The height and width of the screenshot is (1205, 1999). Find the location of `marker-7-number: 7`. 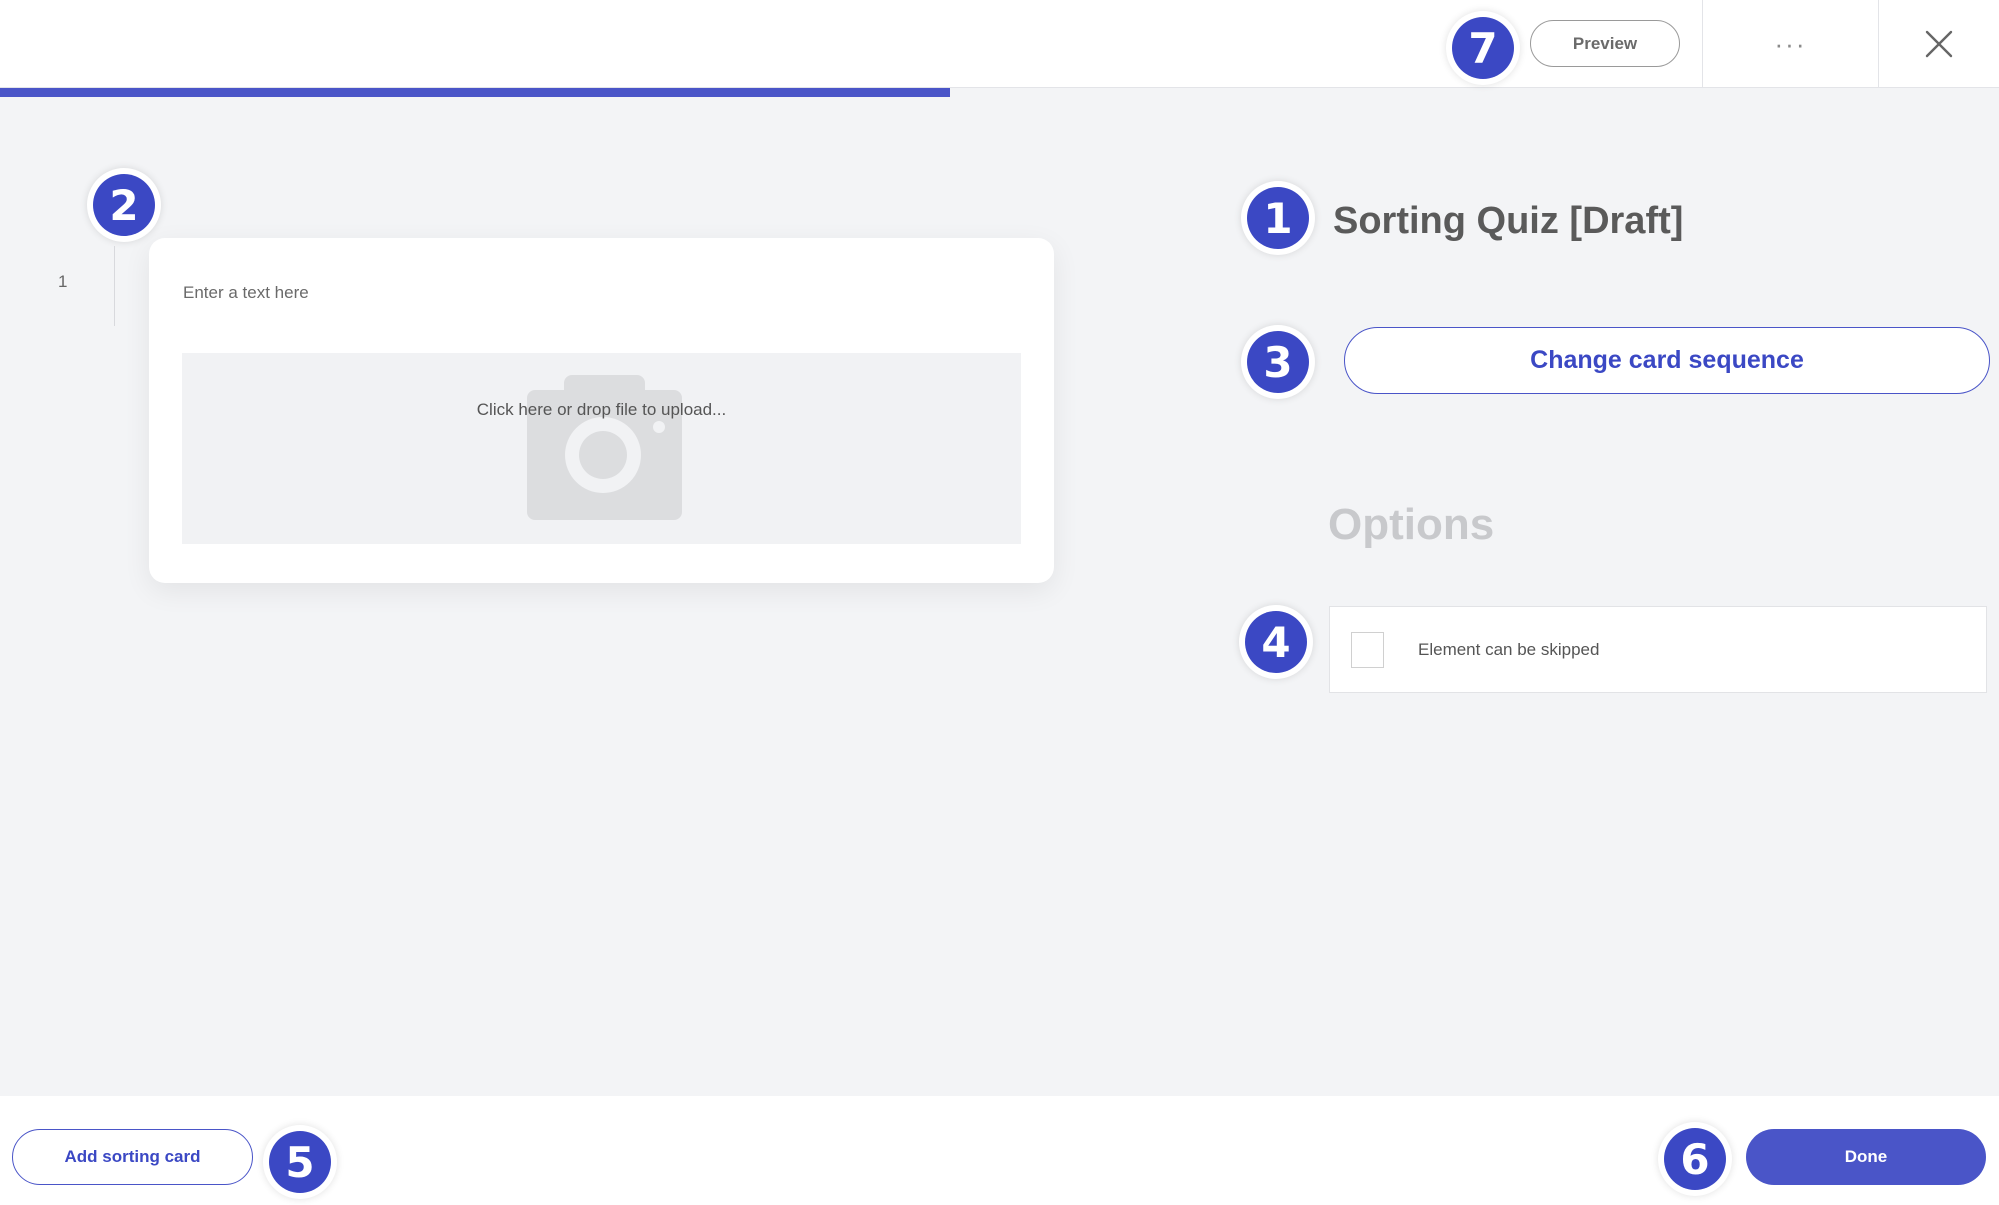

marker-7-number: 7 is located at coordinates (1483, 48).